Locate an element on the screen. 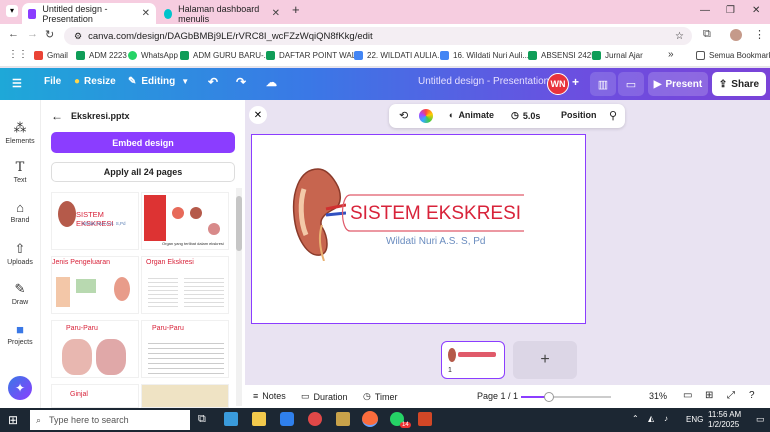 This screenshot has height=432, width=770. clock-date: 1/2/2025 is located at coordinates (723, 424).